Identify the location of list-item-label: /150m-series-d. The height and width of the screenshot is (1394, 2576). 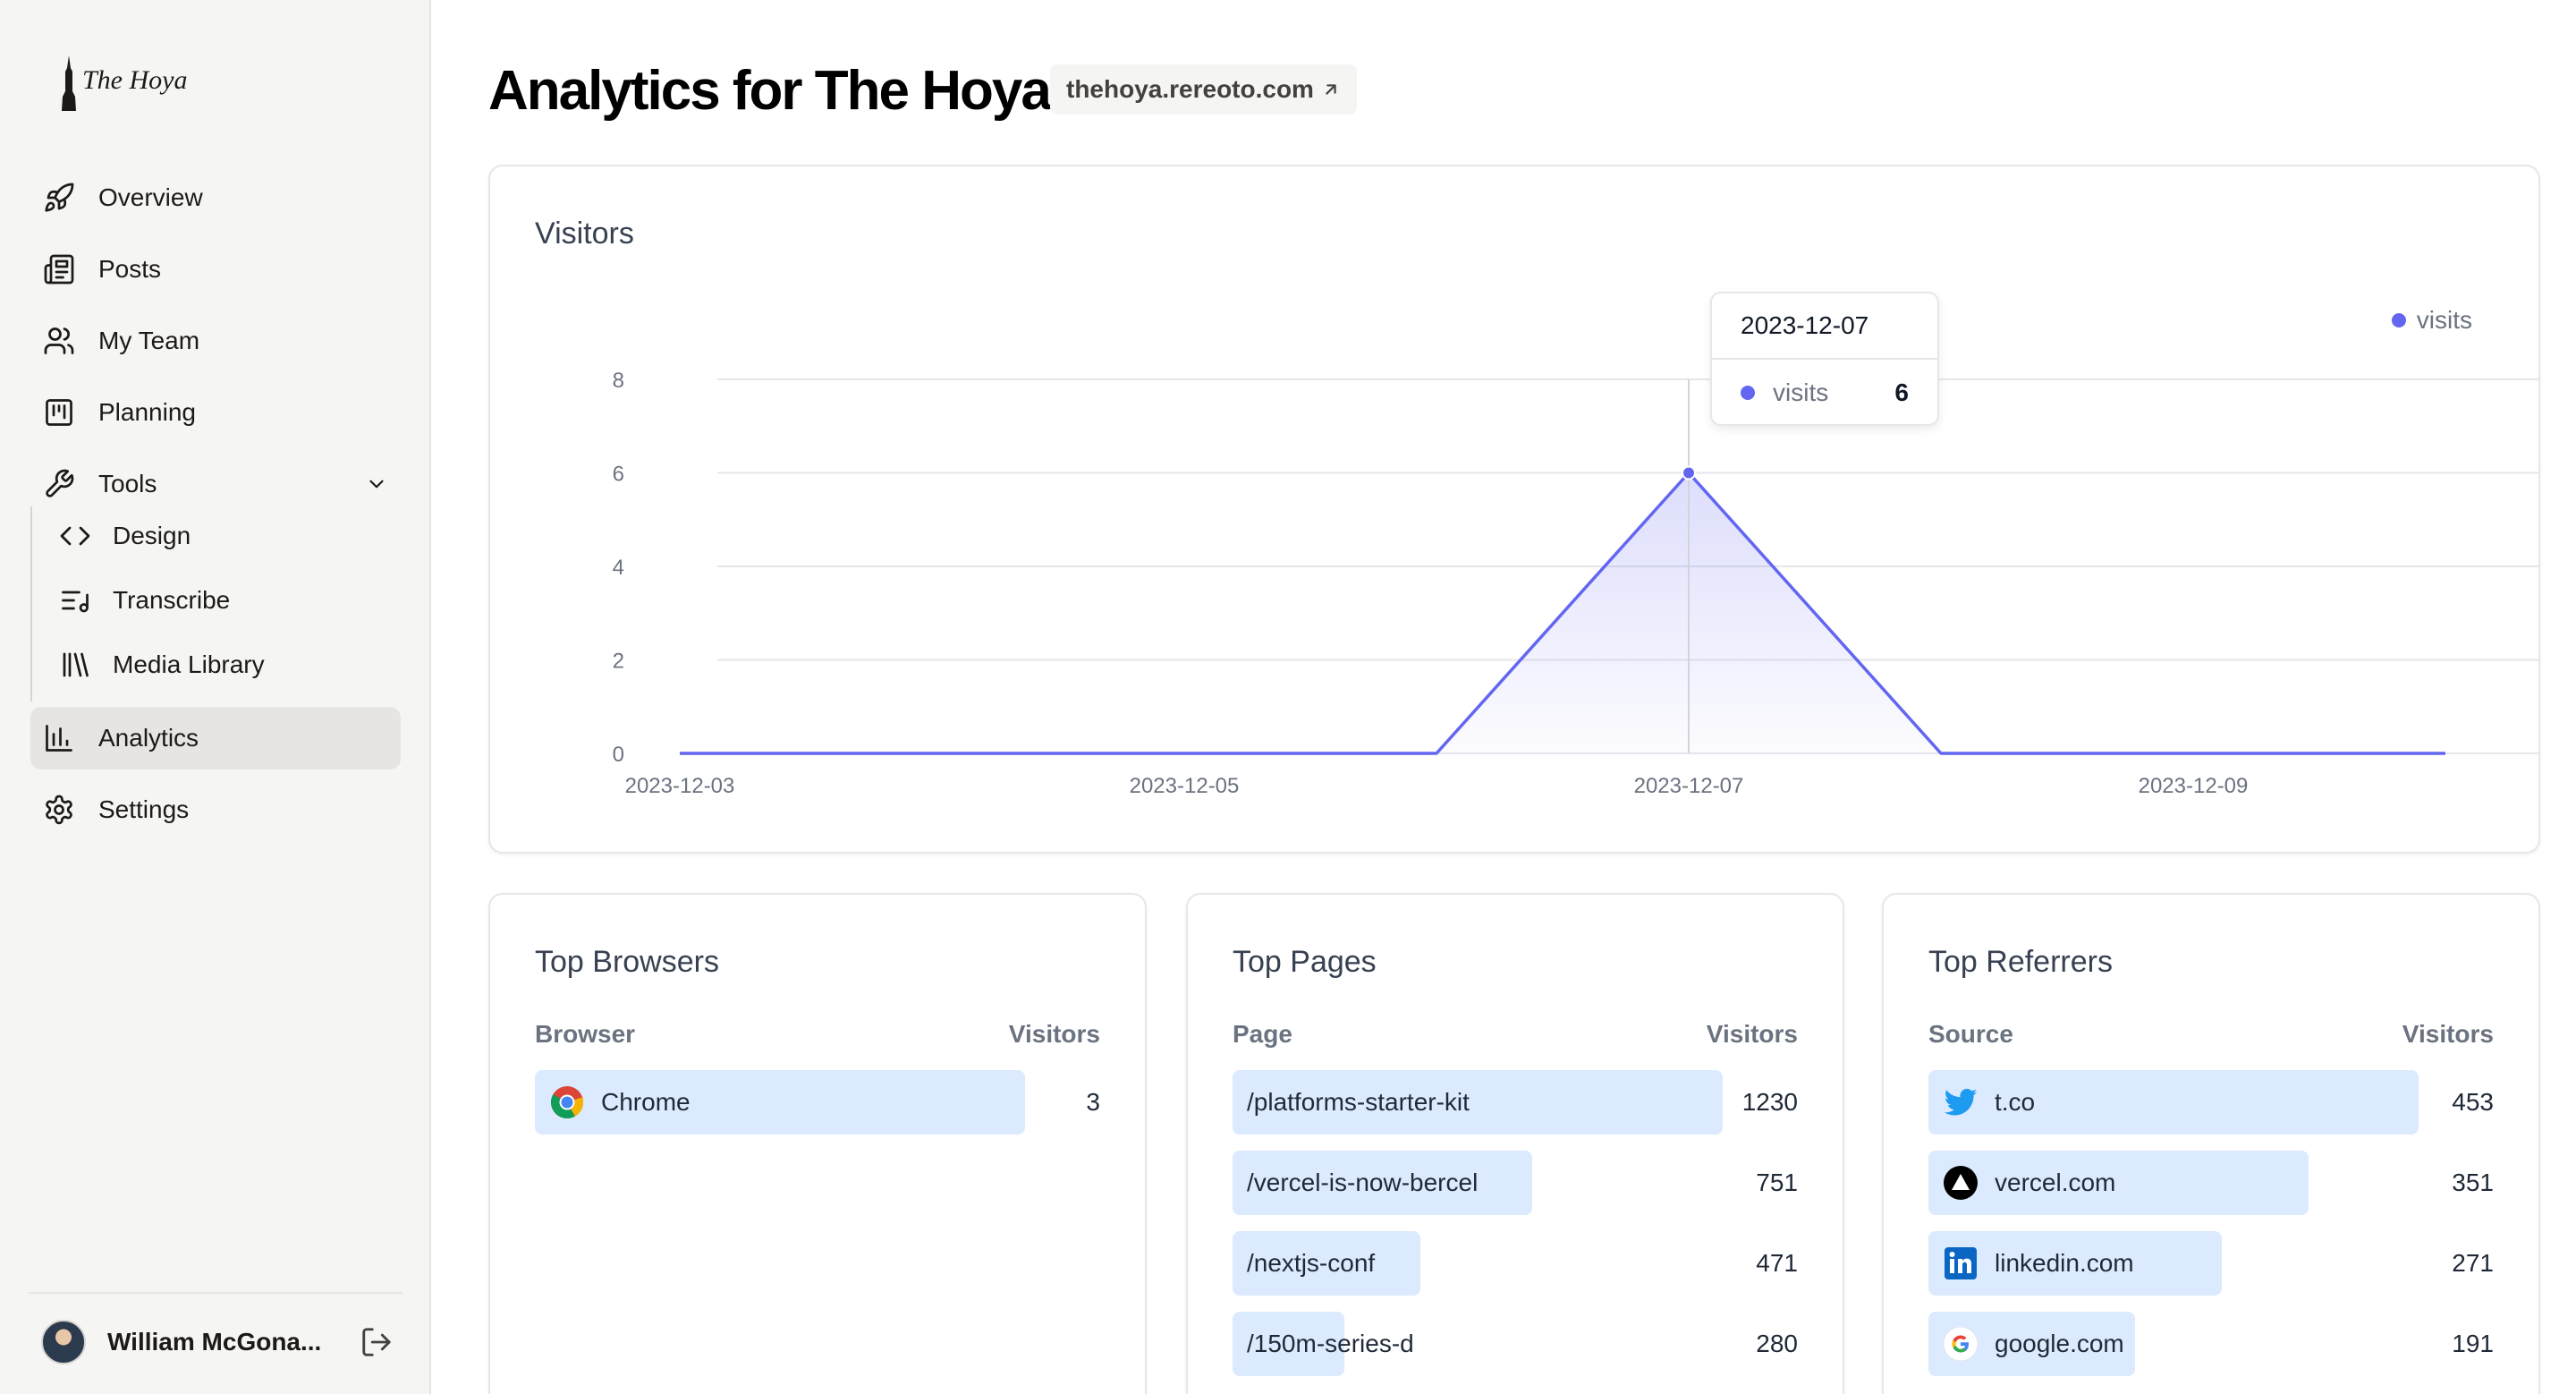
(1330, 1344).